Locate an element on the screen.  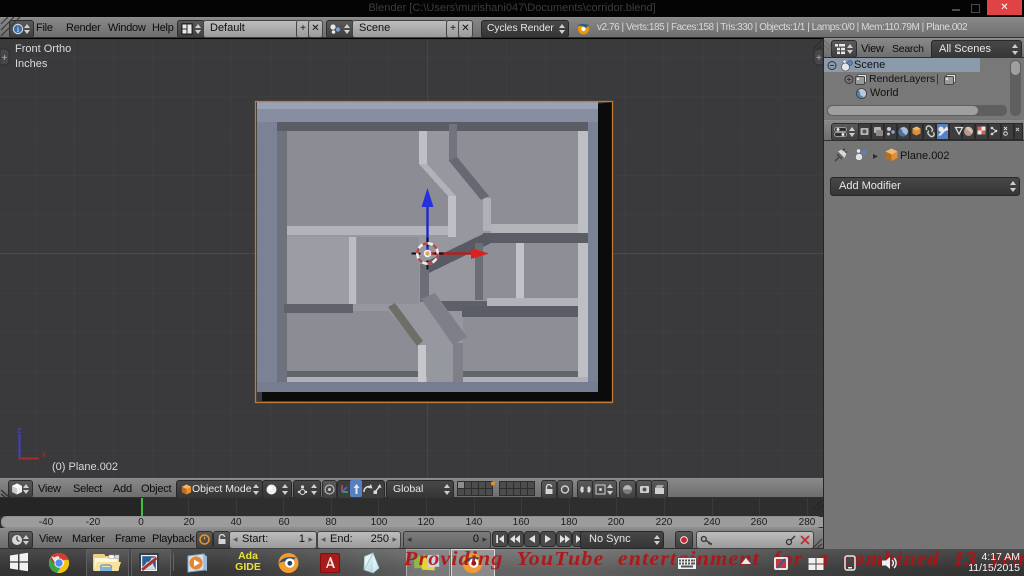
svg-text: 140 is located at coordinates (474, 522).